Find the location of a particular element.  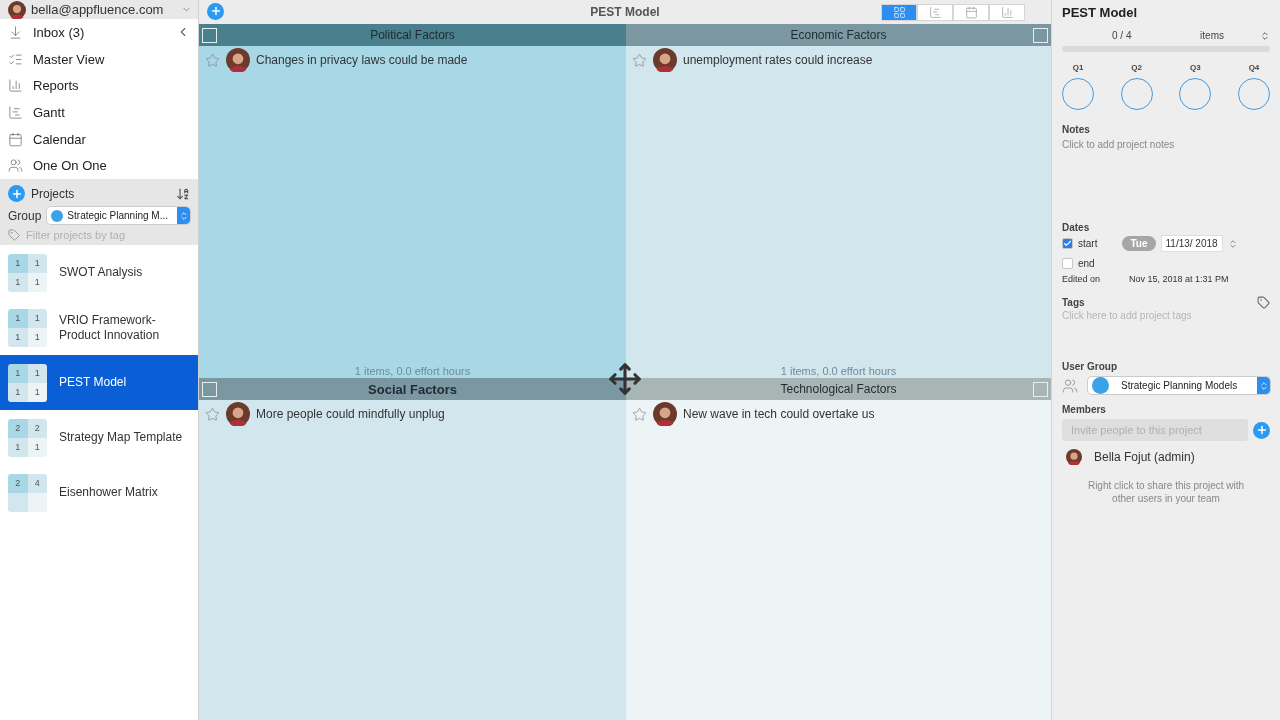

start-label: start is located at coordinates (1088, 243).